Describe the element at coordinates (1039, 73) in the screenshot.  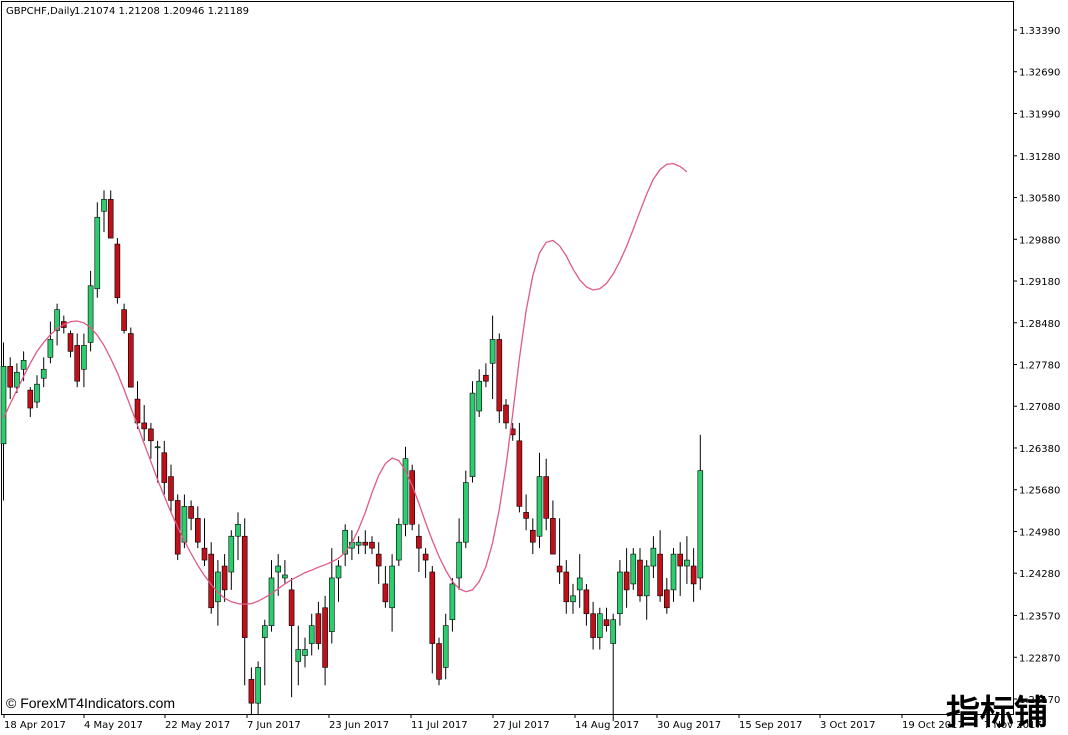
I see `price-tick-label: 1.32690` at that location.